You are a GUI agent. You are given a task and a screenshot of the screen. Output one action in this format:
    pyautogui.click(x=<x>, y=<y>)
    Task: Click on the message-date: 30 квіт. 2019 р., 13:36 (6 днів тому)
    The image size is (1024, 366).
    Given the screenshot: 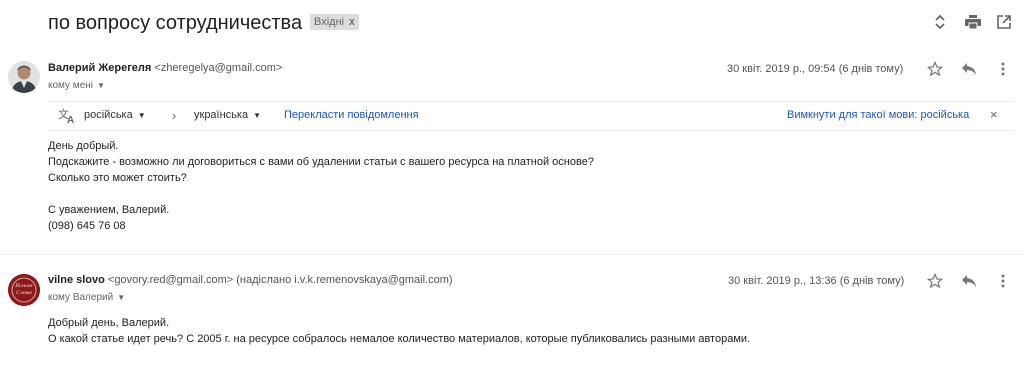 What is the action you would take?
    pyautogui.click(x=816, y=281)
    